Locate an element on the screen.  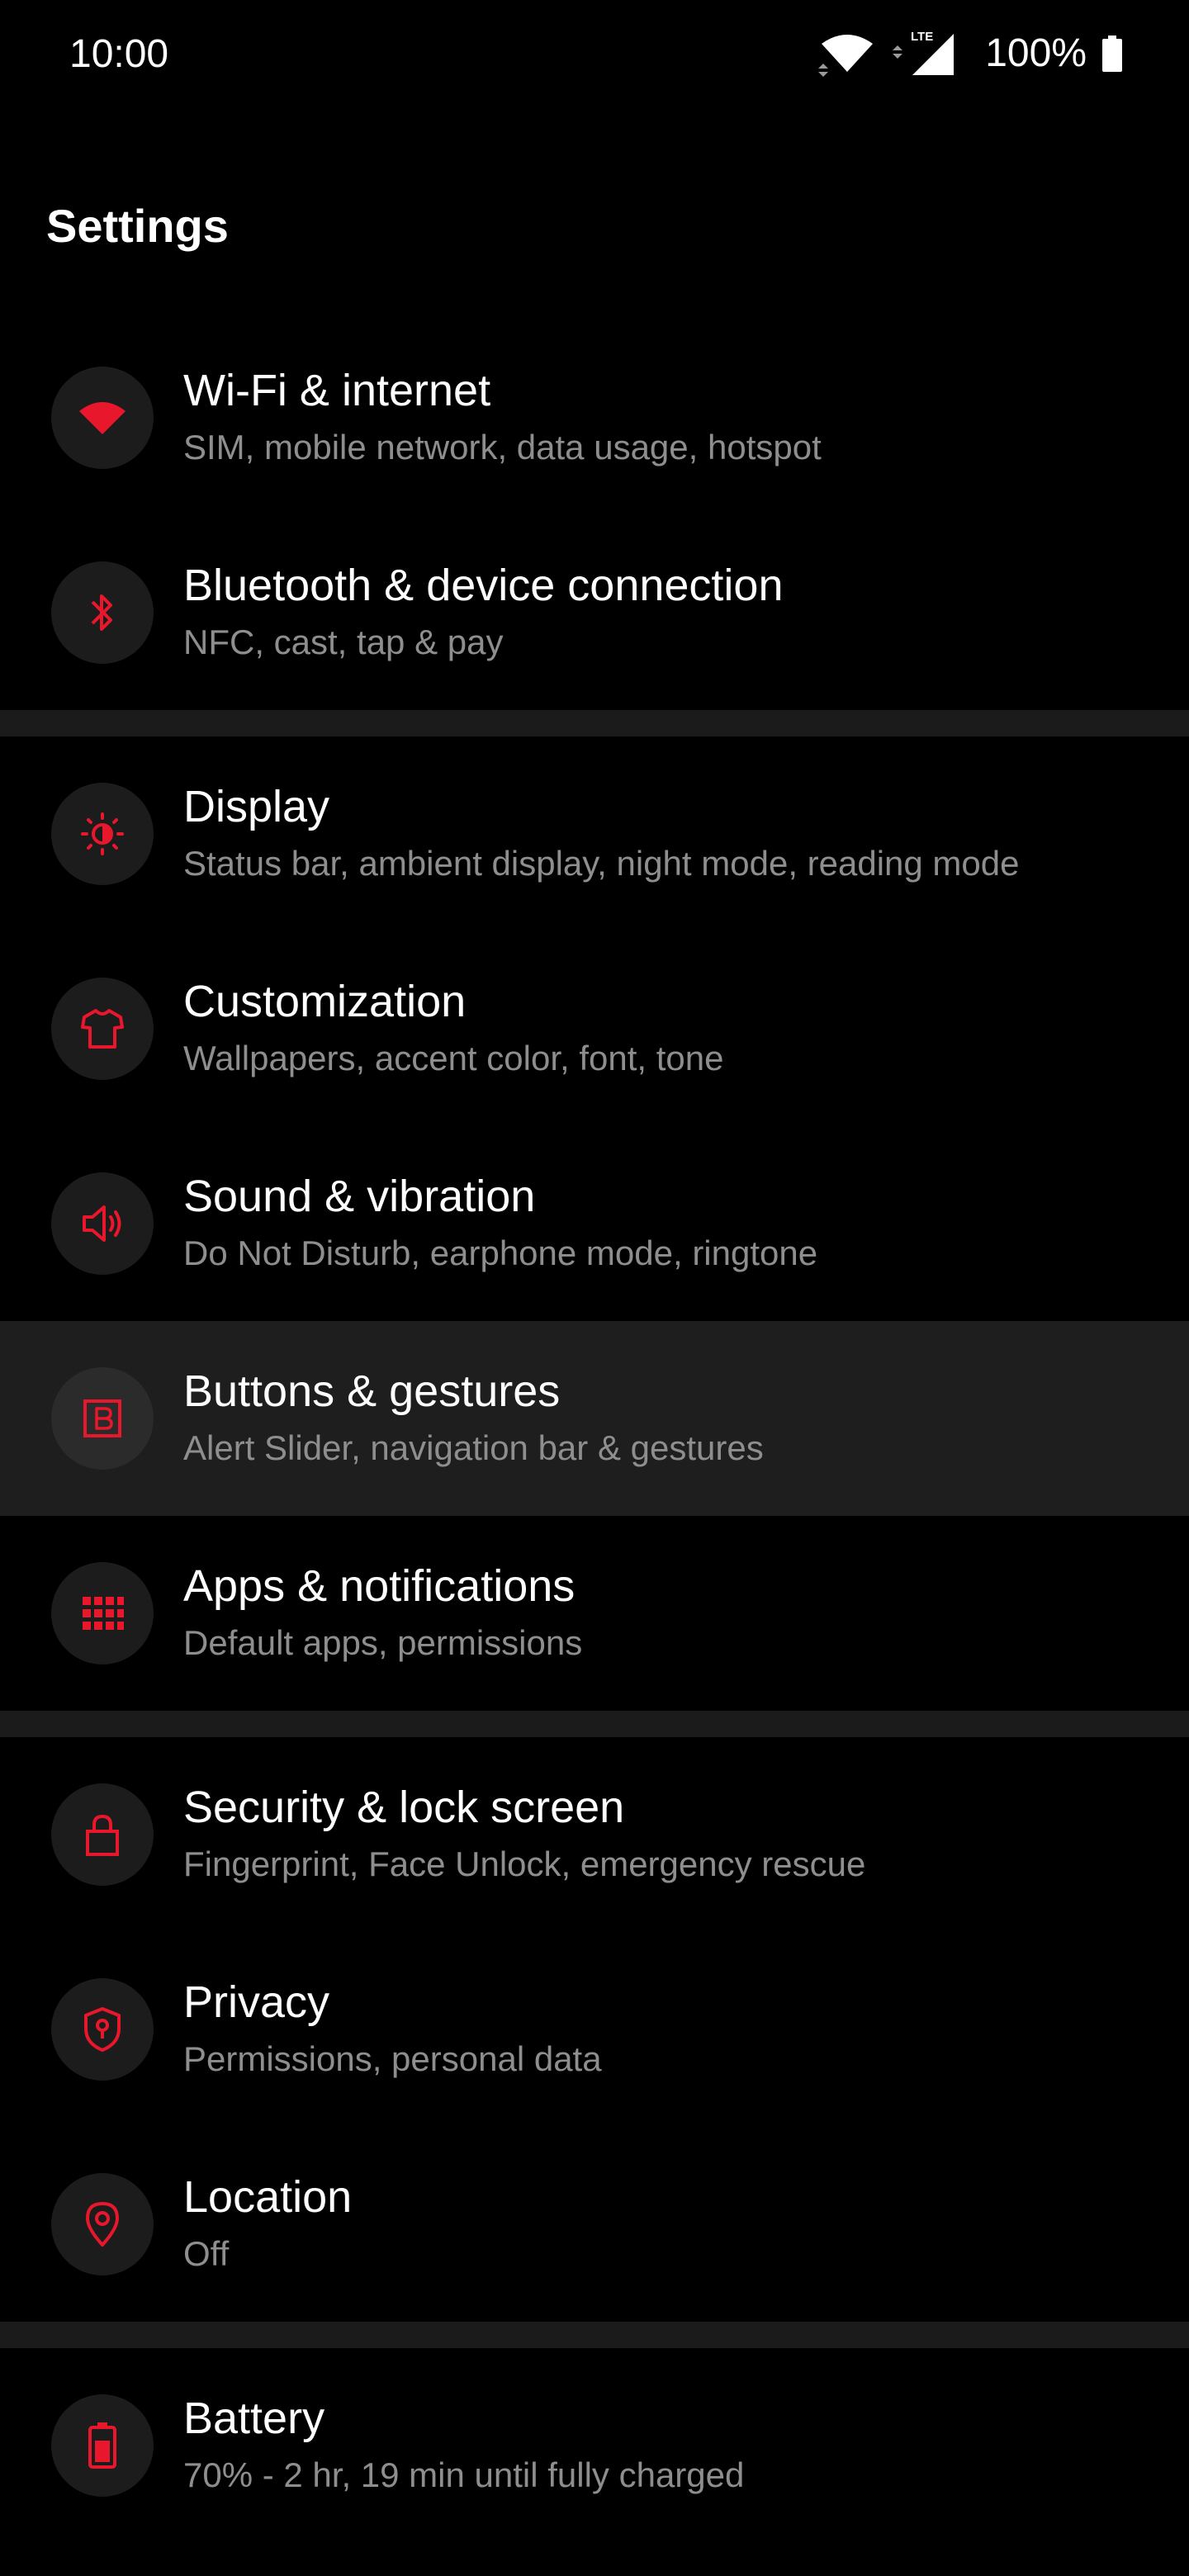
setting-title: Location is located at coordinates (268, 2197).